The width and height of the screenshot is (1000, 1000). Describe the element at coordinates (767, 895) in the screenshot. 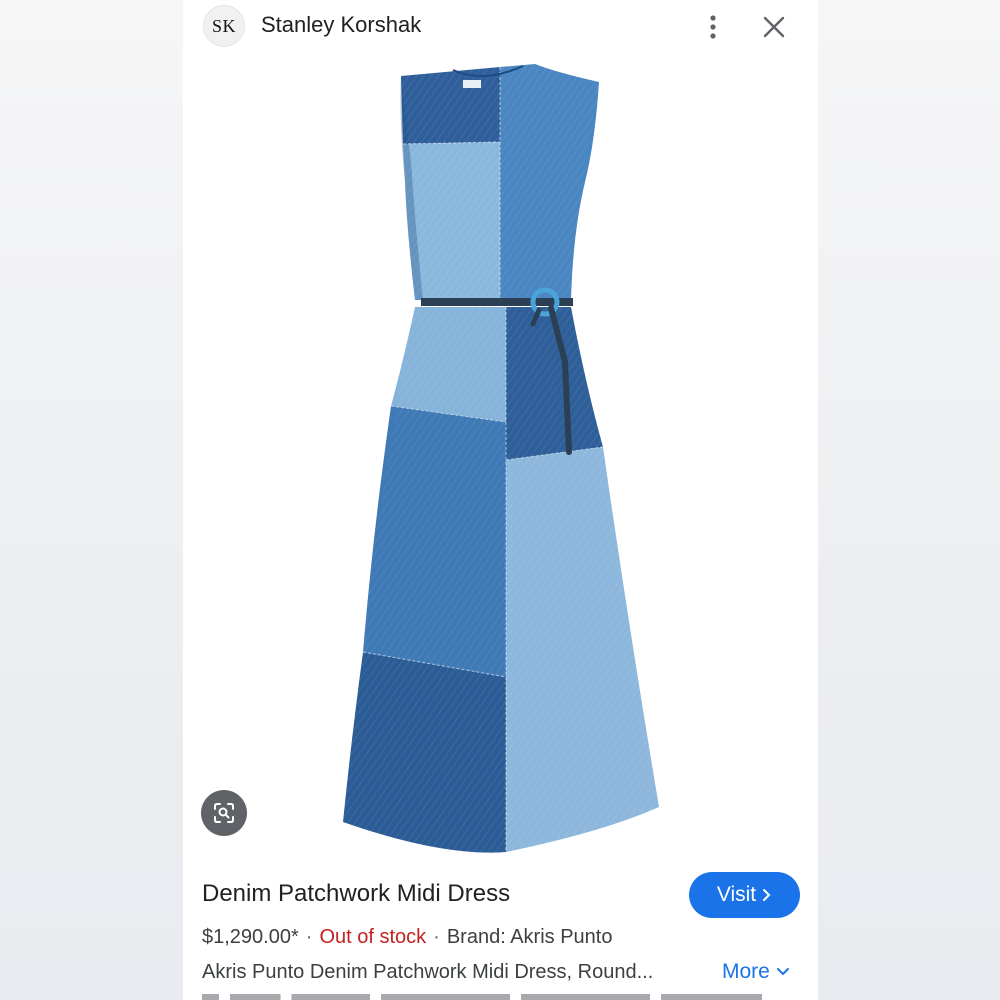

I see `chevron-right-icon` at that location.